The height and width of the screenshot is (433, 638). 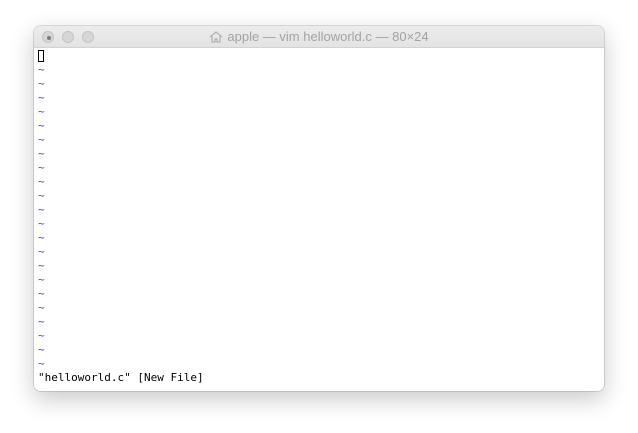 I want to click on title-bar: apple — vim helloworld.c — 80×24, so click(x=319, y=37).